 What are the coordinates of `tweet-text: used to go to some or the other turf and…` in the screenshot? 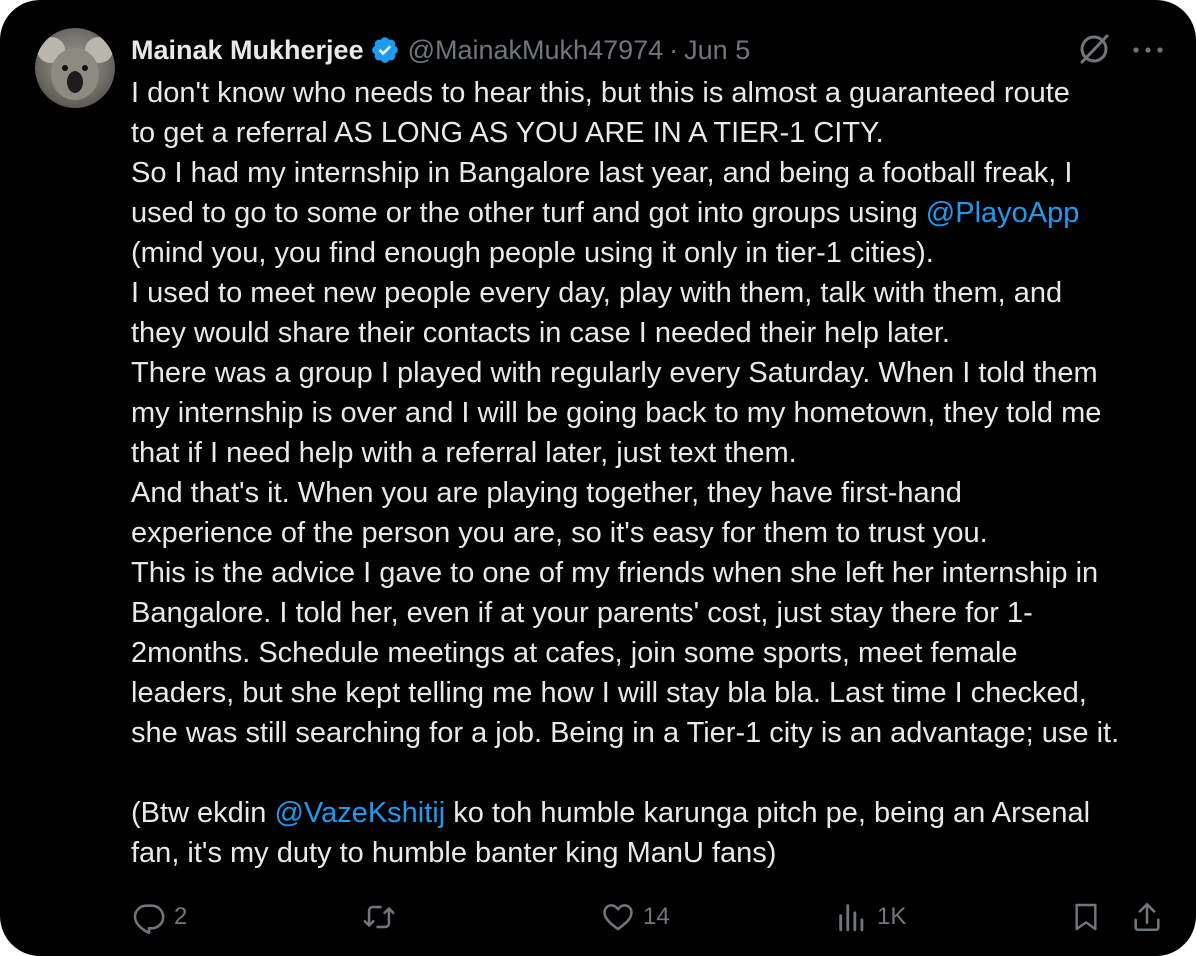 It's located at (528, 213).